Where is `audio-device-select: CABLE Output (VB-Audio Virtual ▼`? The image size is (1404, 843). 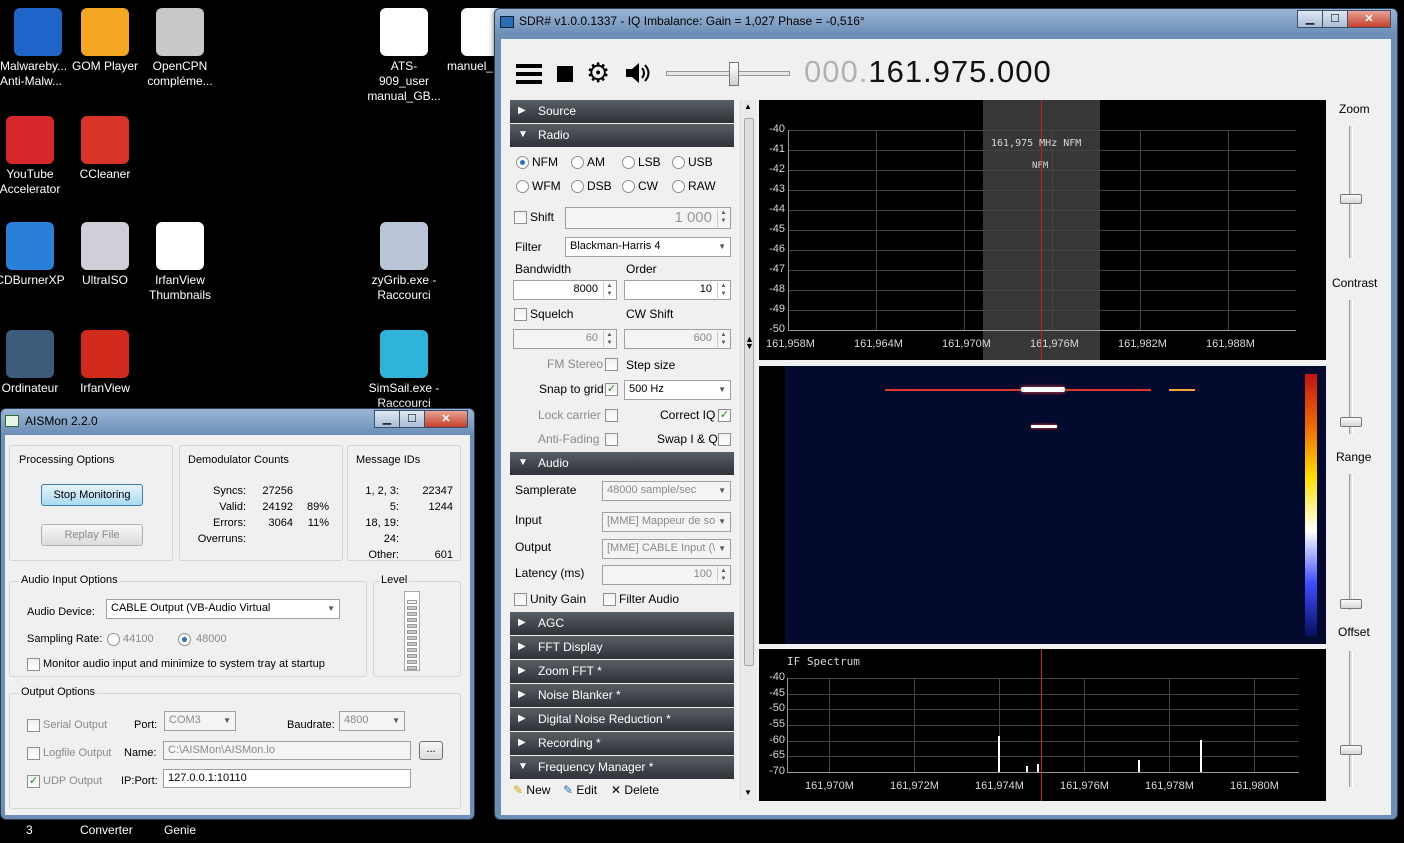 audio-device-select: CABLE Output (VB-Audio Virtual ▼ is located at coordinates (223, 609).